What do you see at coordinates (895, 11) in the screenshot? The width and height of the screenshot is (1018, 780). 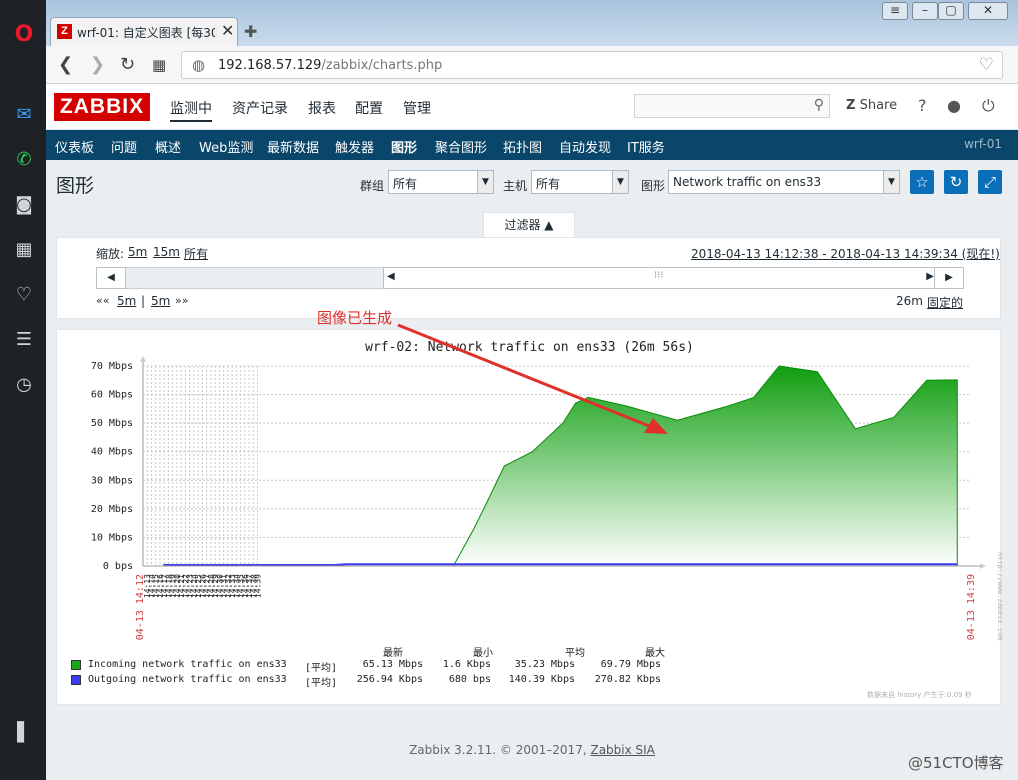 I see `tab-menu-icon: ≡` at bounding box center [895, 11].